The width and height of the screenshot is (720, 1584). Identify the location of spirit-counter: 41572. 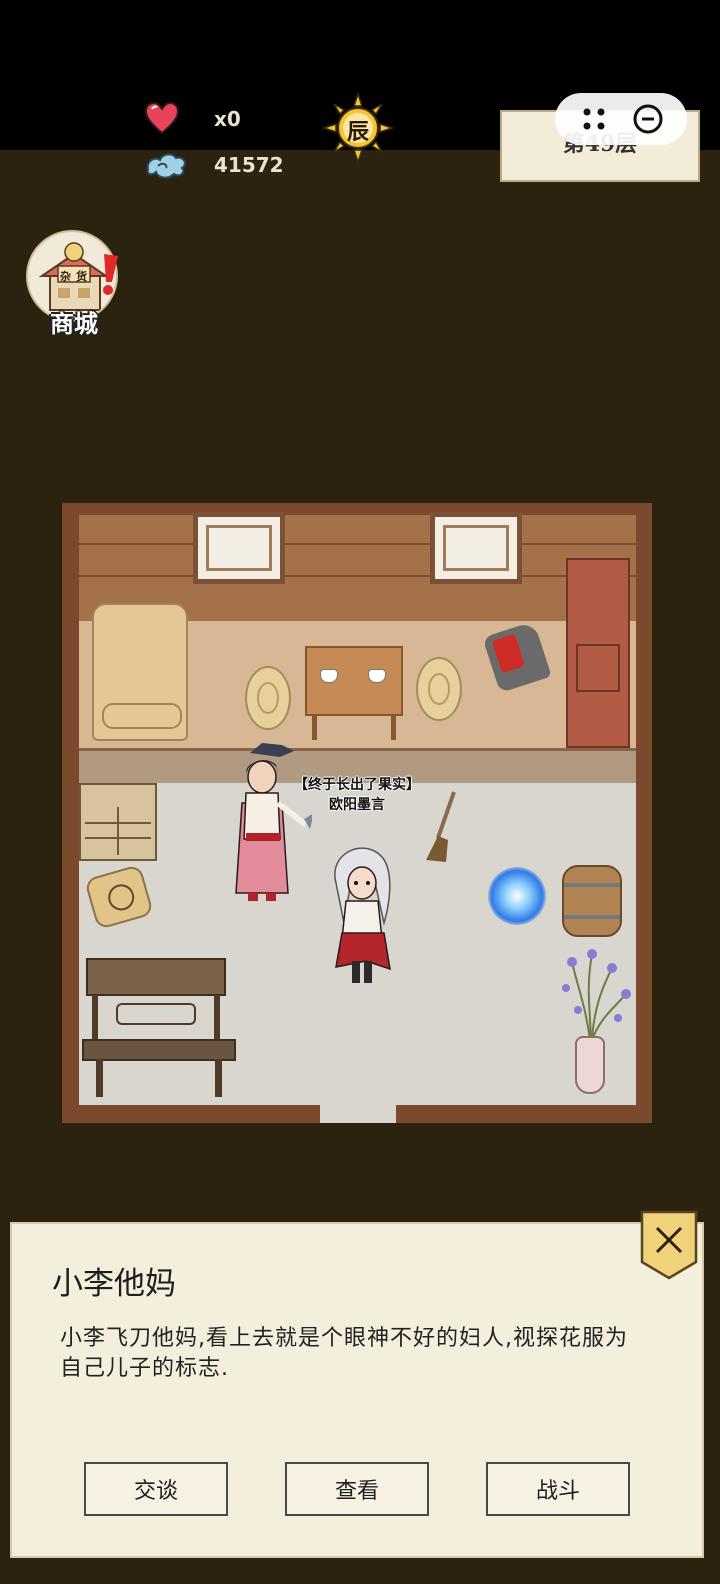
(214, 165).